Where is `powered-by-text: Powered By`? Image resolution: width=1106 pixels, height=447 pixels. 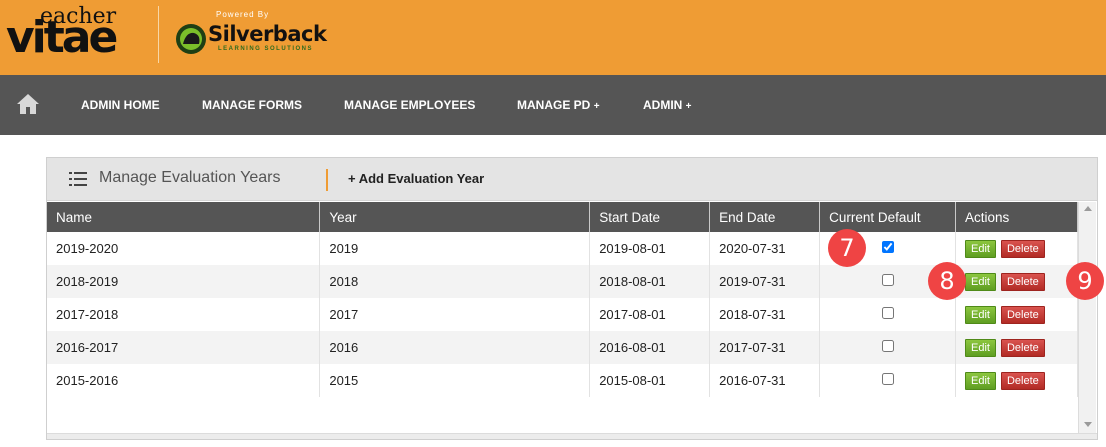
powered-by-text: Powered By is located at coordinates (243, 14).